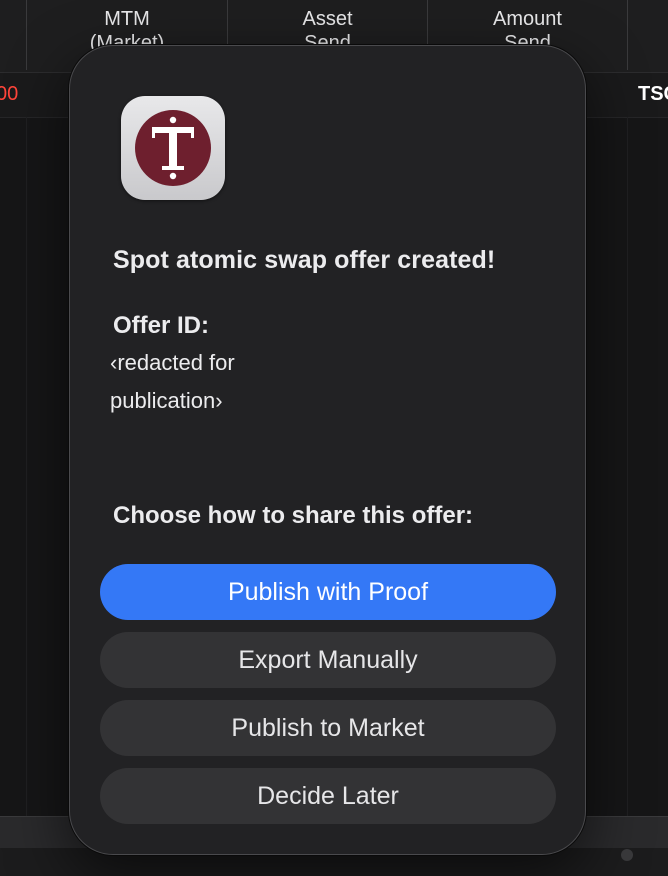  What do you see at coordinates (328, 660) in the screenshot?
I see `export-manually-button: Export Manually` at bounding box center [328, 660].